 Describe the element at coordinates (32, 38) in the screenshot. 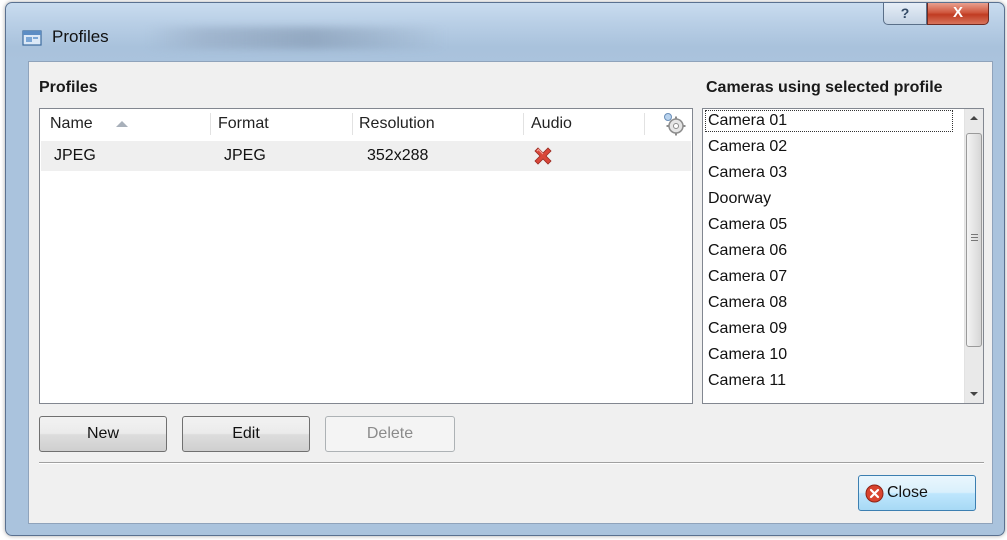

I see `profiles-window-icon` at that location.